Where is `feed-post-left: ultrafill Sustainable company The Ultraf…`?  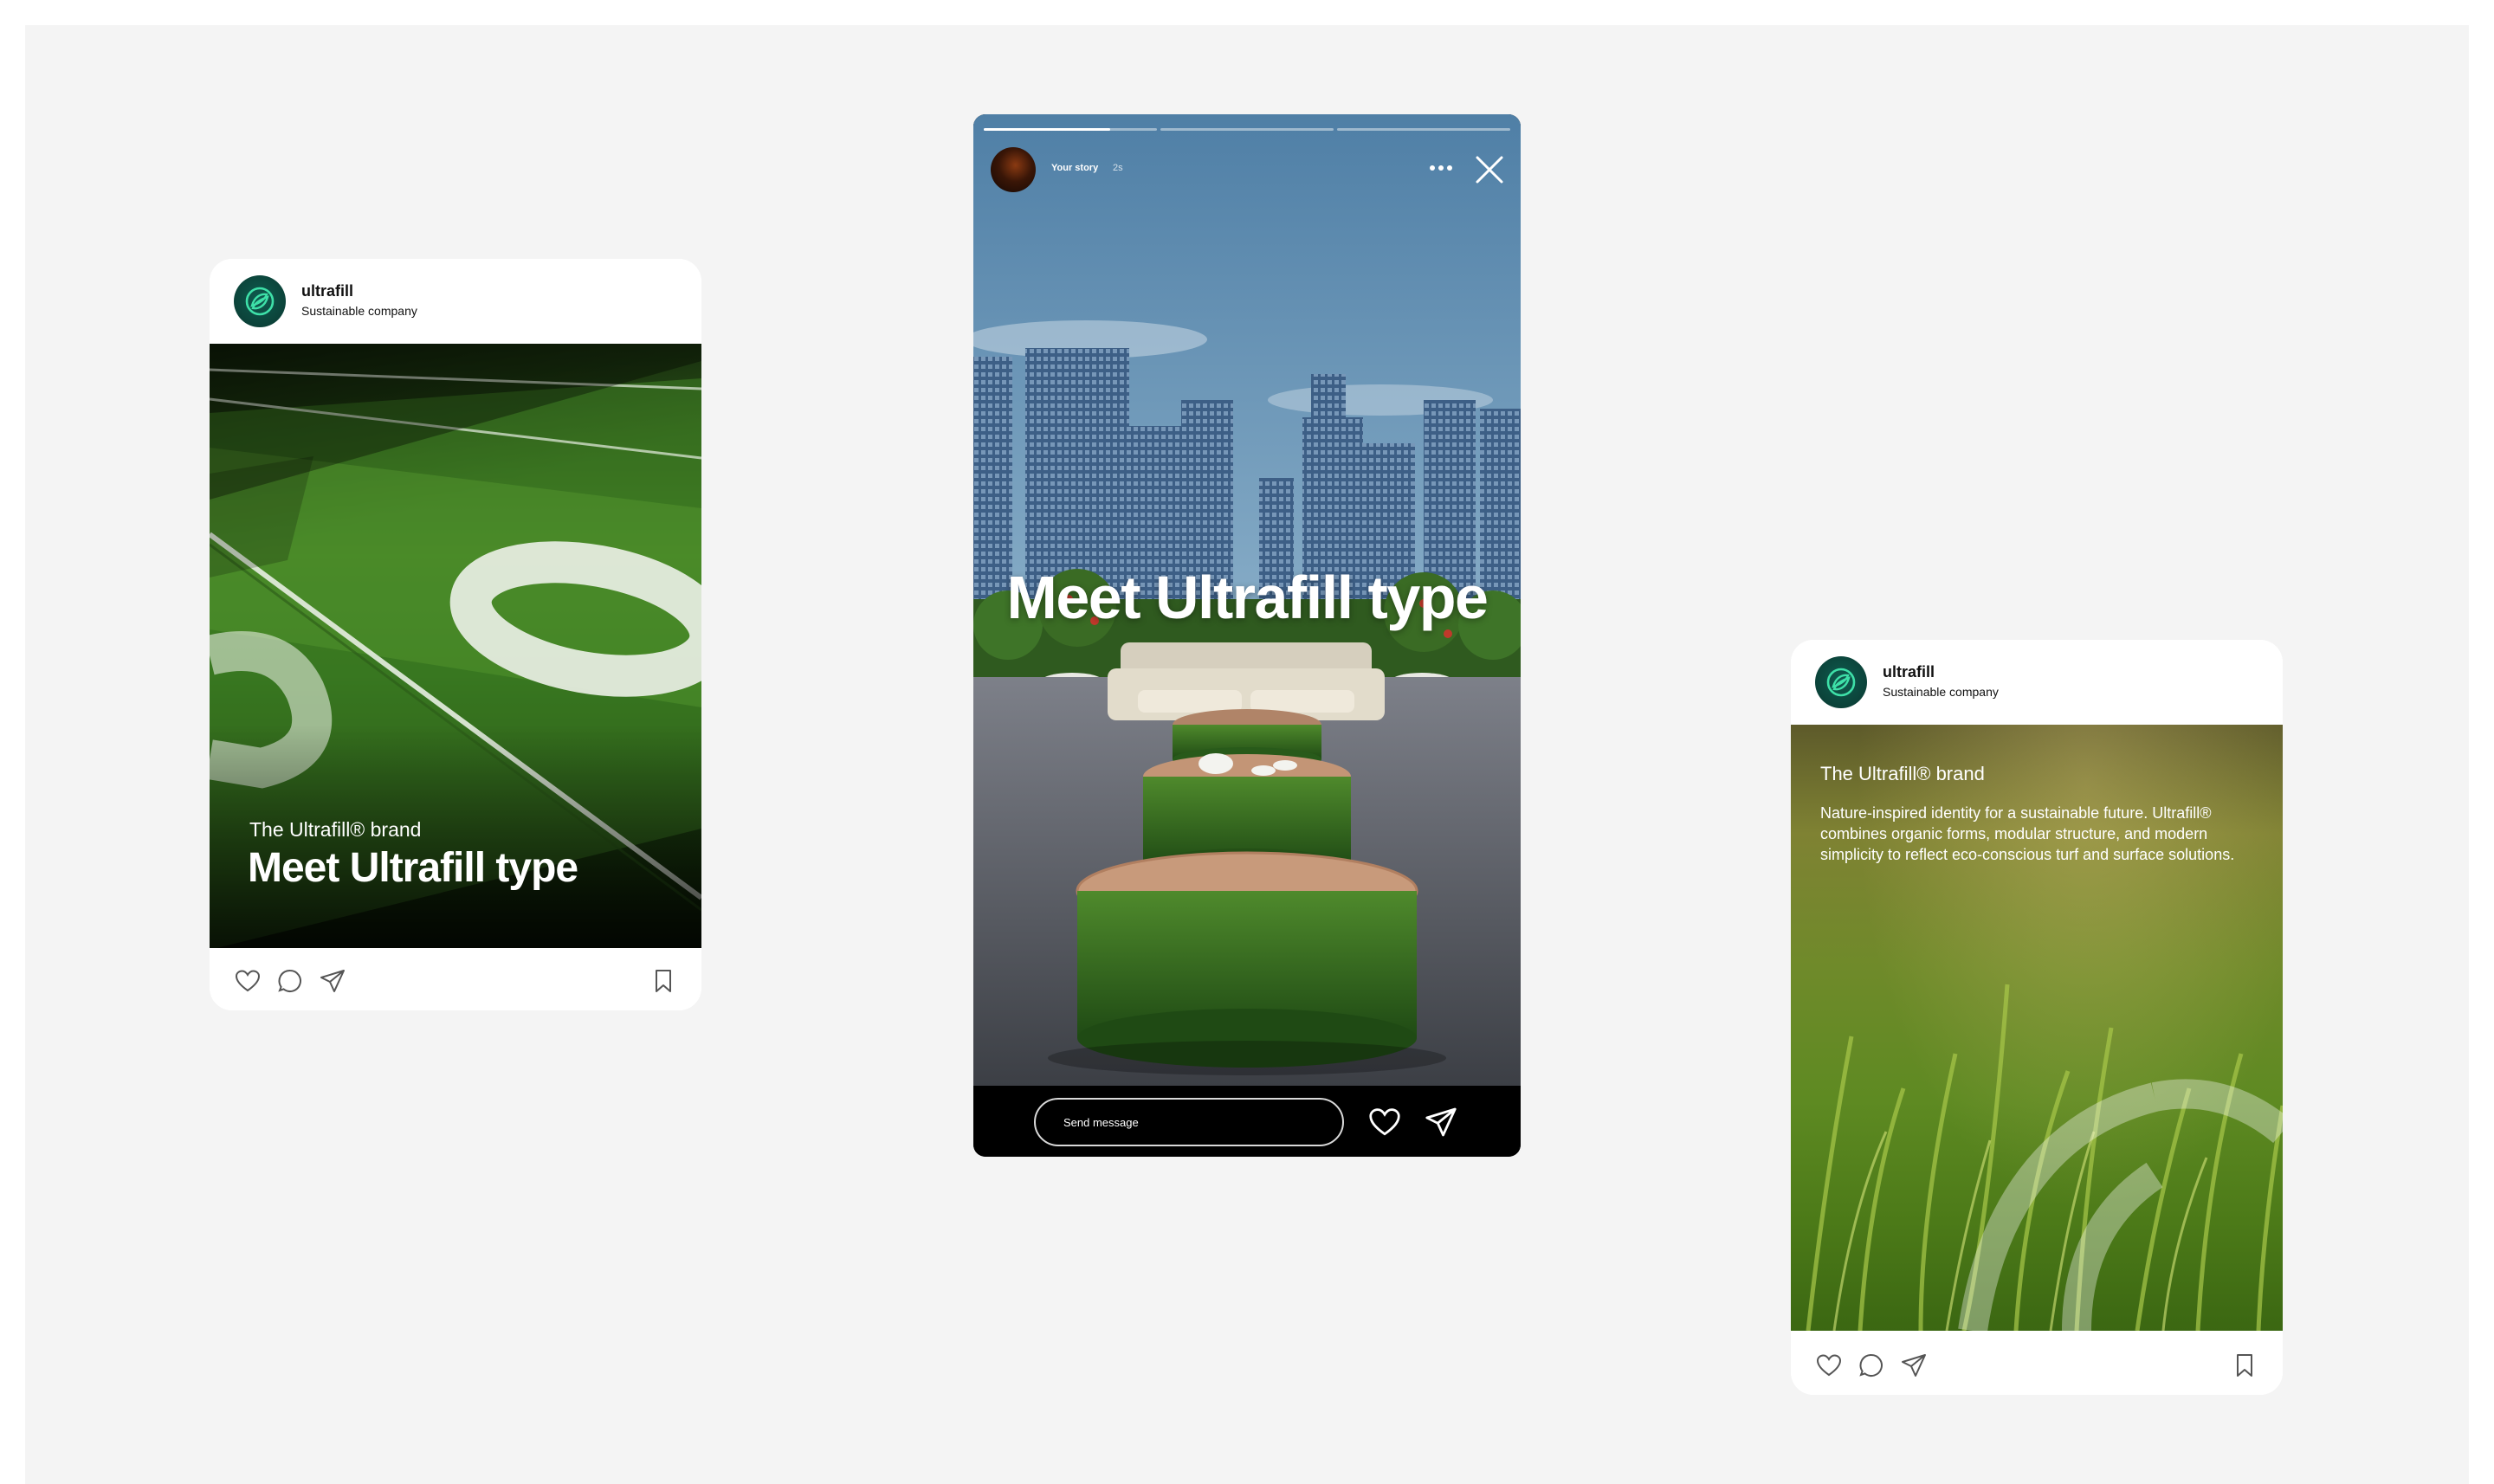 feed-post-left: ultrafill Sustainable company The Ultraf… is located at coordinates (455, 634).